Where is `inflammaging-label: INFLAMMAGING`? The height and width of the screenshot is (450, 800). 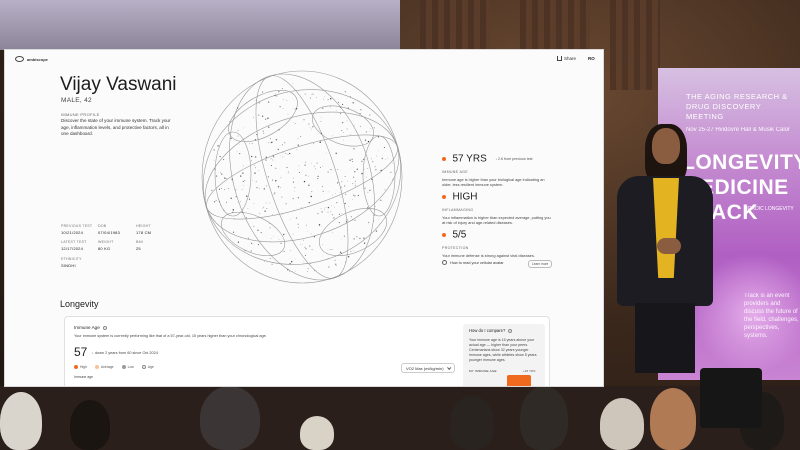 inflammaging-label: INFLAMMAGING is located at coordinates (458, 210).